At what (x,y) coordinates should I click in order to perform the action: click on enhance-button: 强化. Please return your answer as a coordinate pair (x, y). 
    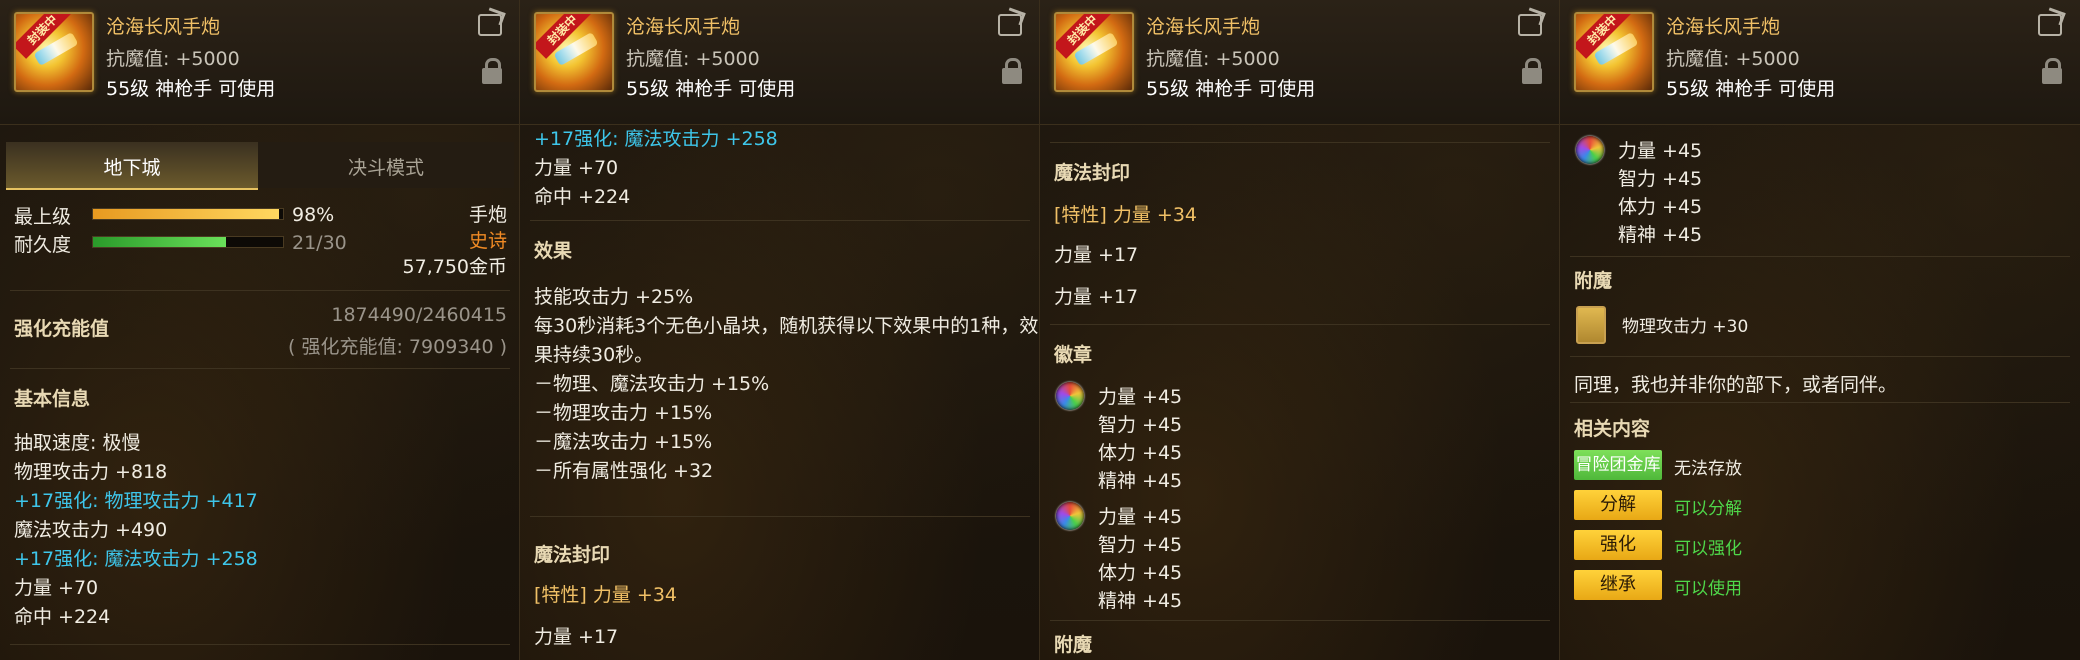
    Looking at the image, I should click on (1618, 545).